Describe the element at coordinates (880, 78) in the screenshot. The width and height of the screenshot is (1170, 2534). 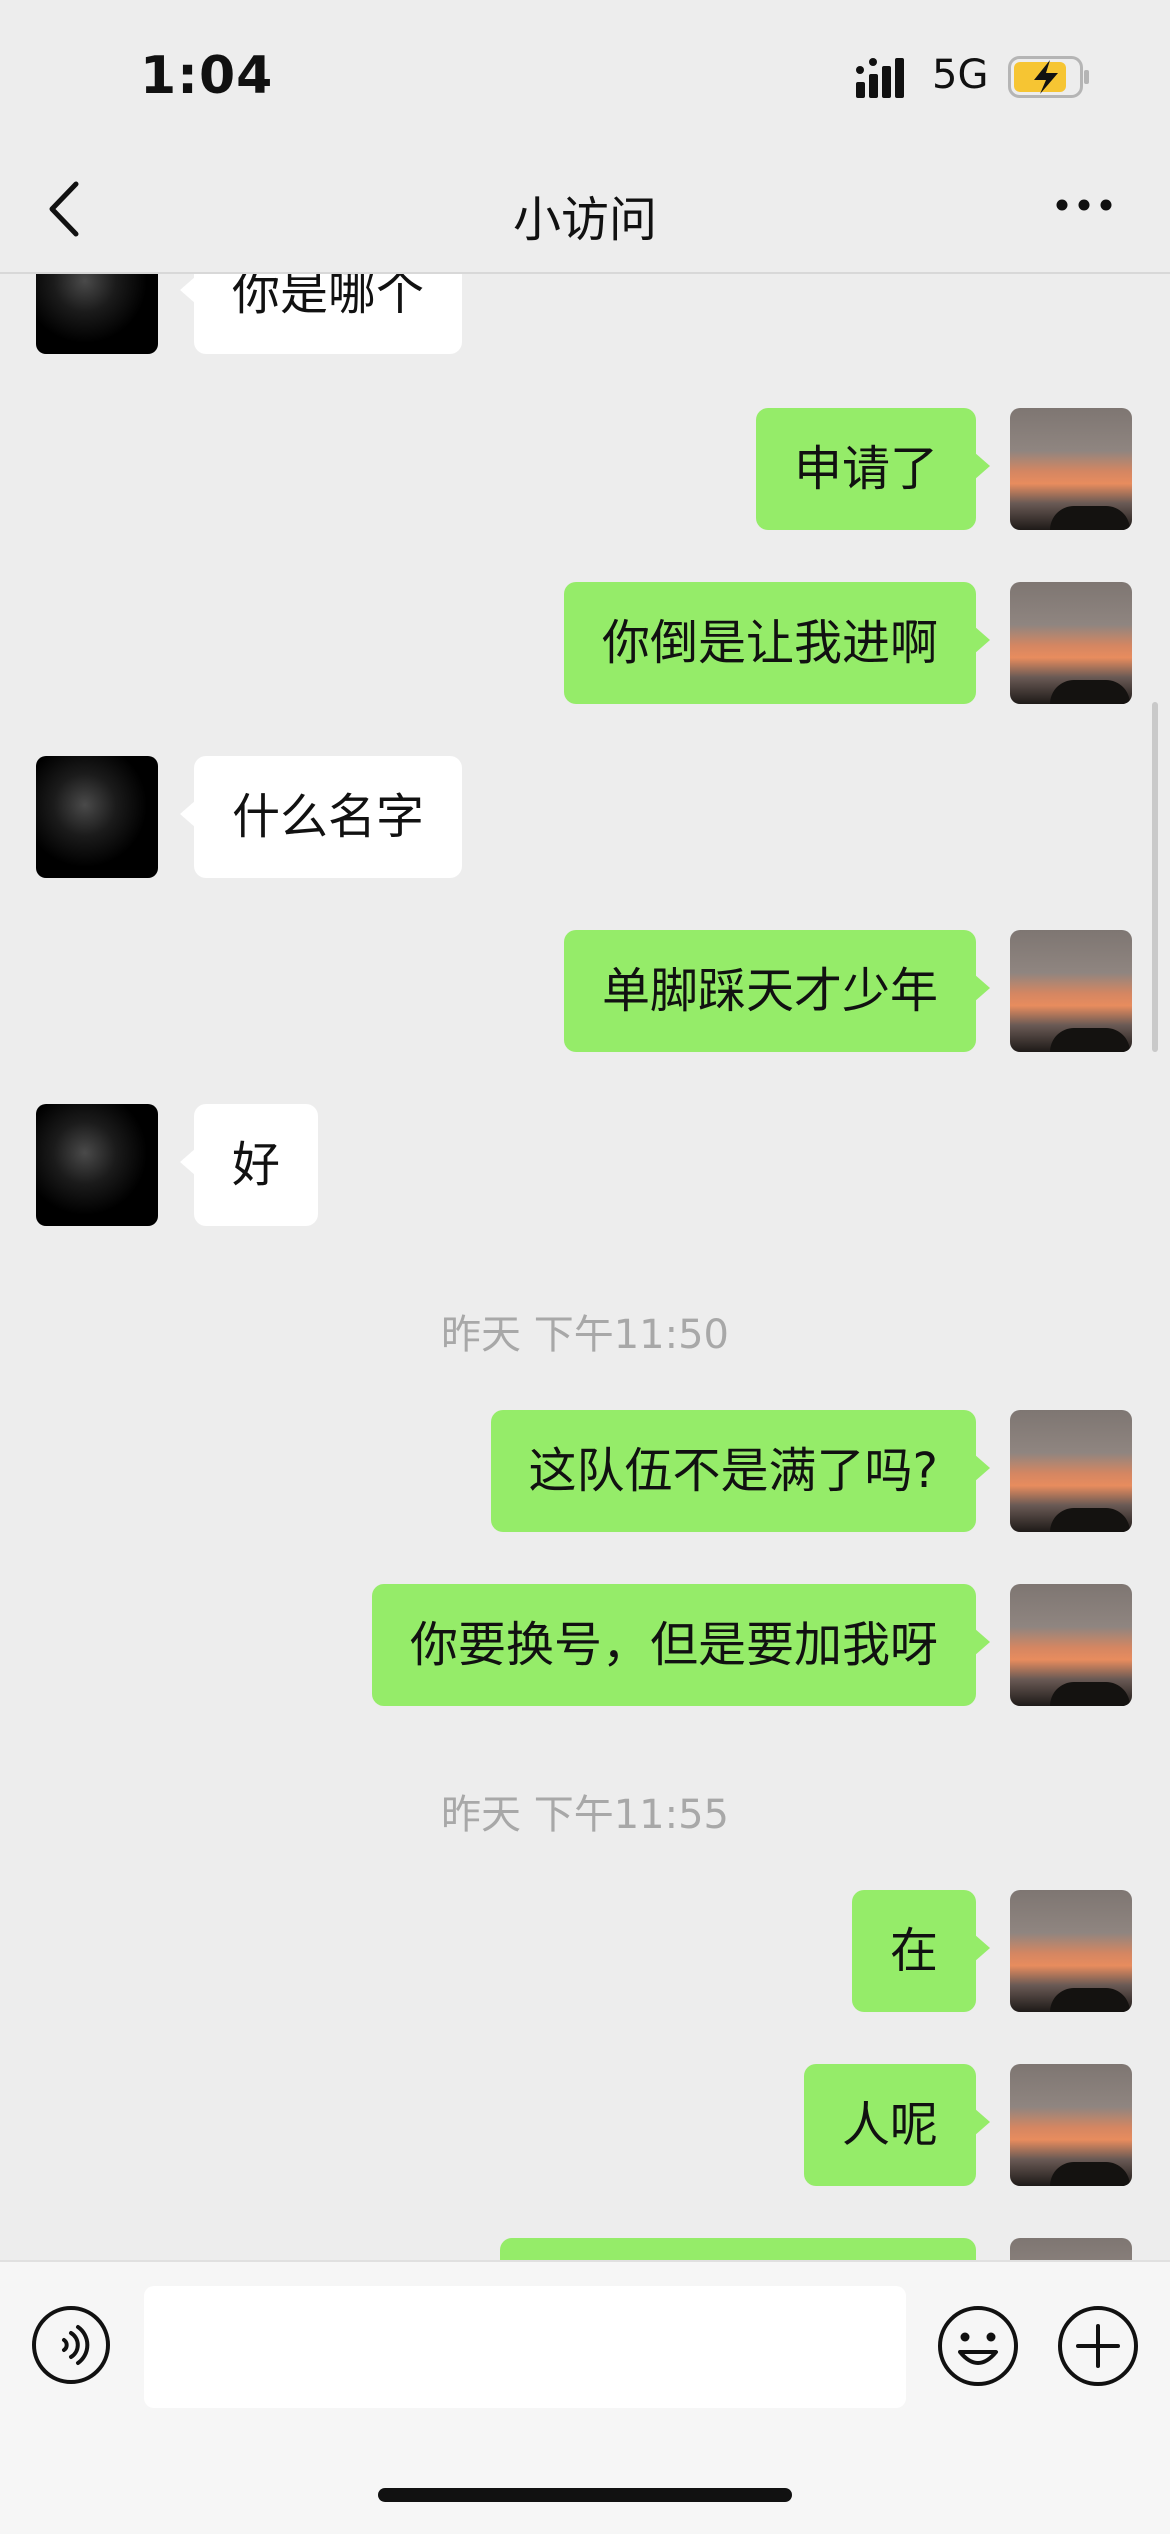
I see `signal-bars-icon` at that location.